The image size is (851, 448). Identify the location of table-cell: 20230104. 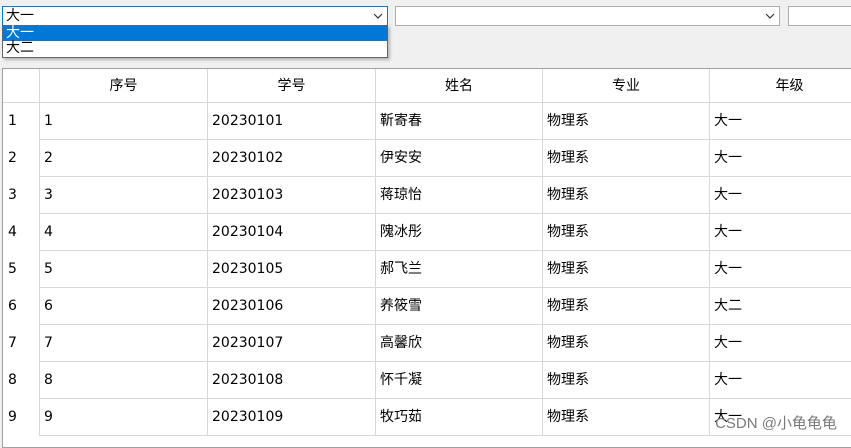
(292, 232).